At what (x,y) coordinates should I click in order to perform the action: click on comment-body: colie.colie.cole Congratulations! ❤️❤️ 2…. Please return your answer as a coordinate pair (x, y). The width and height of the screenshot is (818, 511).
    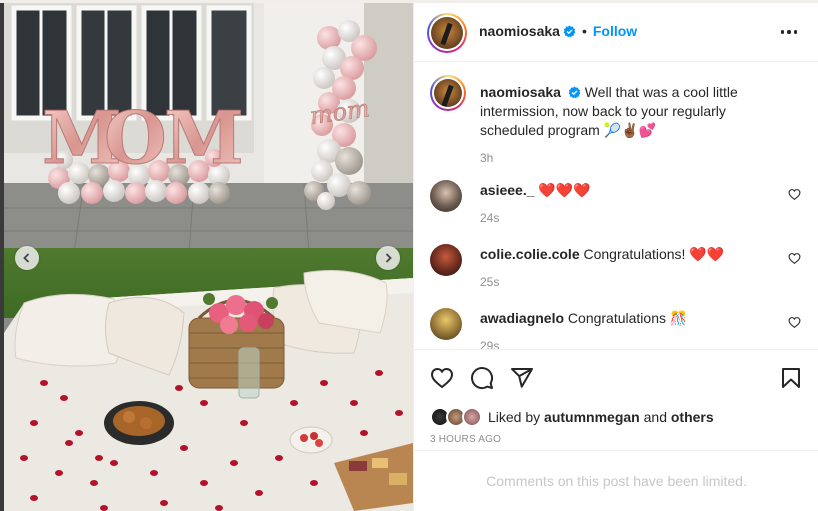
    Looking at the image, I should click on (630, 268).